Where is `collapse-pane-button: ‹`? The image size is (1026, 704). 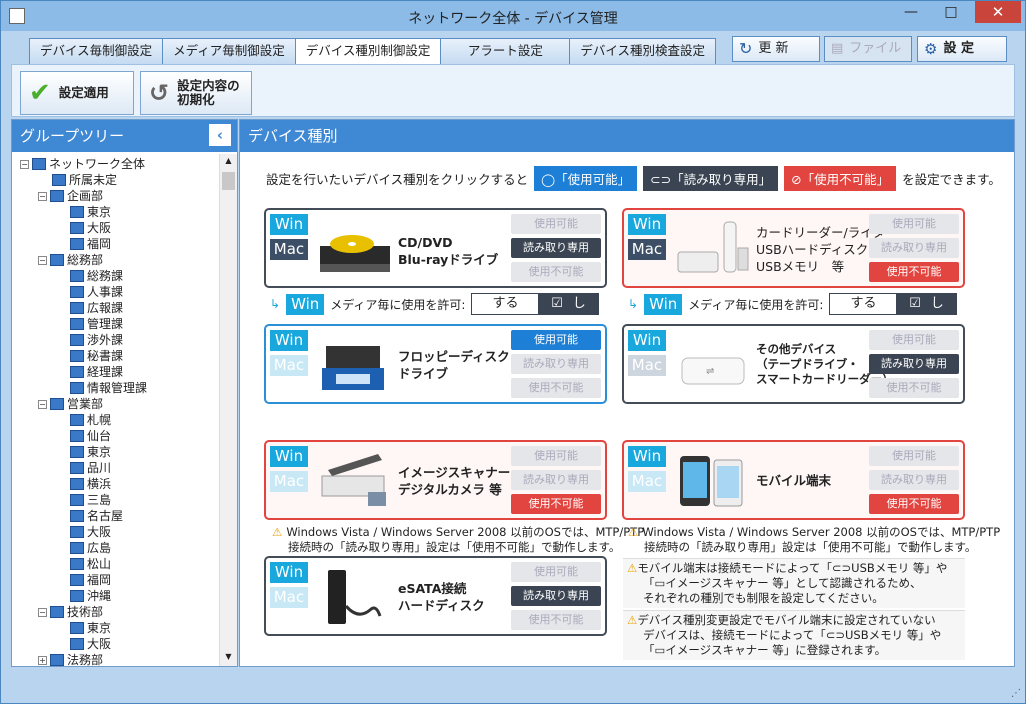 collapse-pane-button: ‹ is located at coordinates (220, 135).